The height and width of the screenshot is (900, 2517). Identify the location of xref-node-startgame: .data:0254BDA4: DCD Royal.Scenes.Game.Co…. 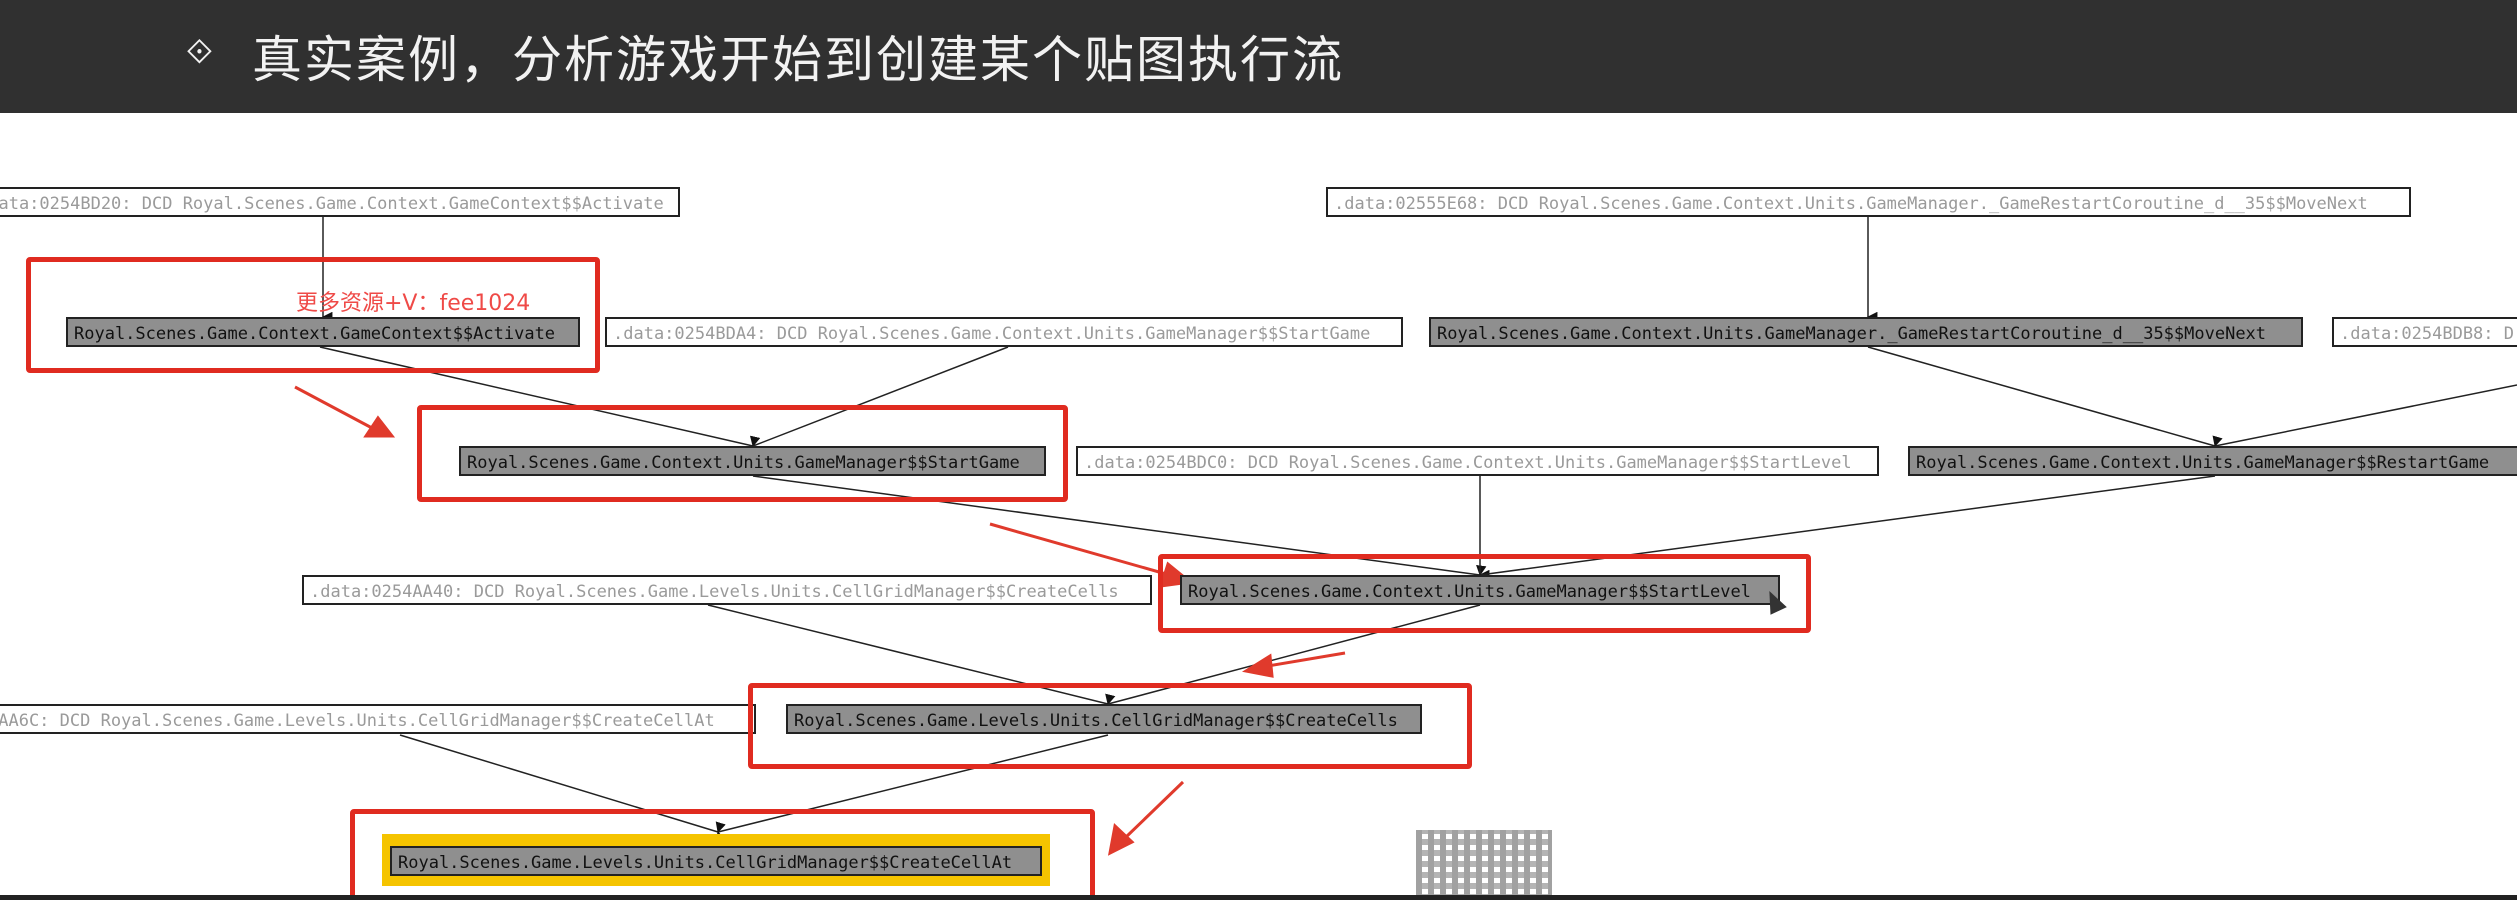
(1004, 332).